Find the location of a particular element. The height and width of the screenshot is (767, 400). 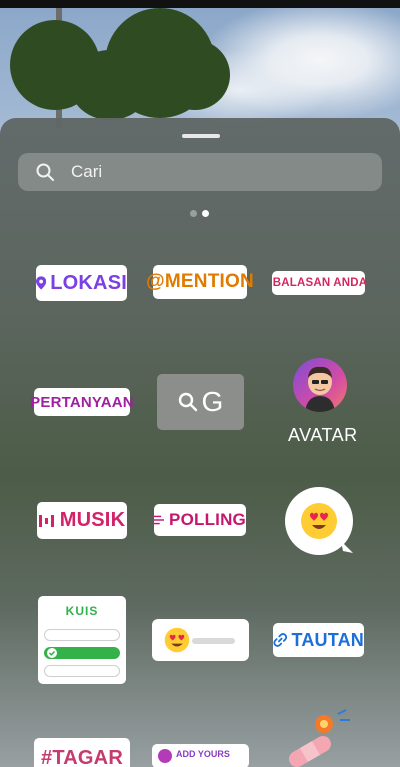

mention-sticker: @MENTION is located at coordinates (200, 282).